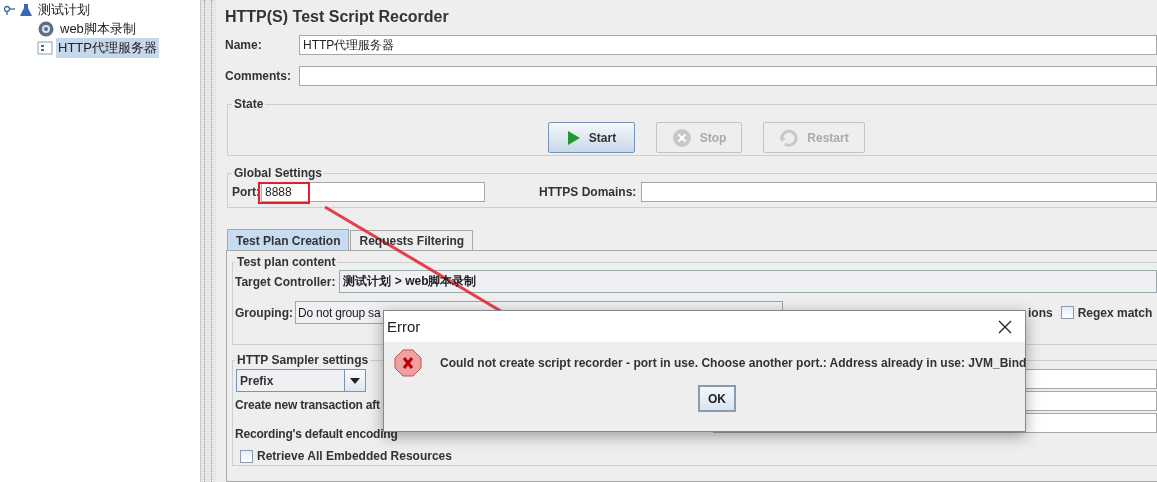 This screenshot has height=482, width=1157. I want to click on field-label: Create new transaction aft, so click(308, 405).